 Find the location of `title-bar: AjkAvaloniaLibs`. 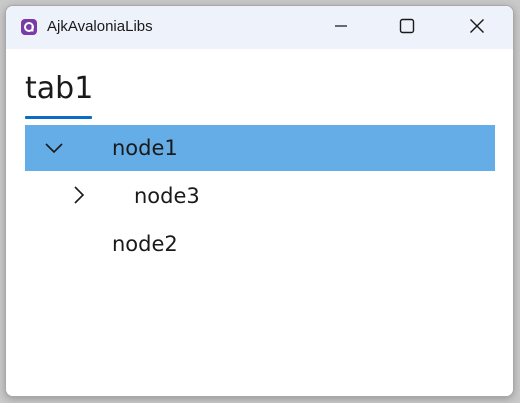

title-bar: AjkAvaloniaLibs is located at coordinates (259, 27).